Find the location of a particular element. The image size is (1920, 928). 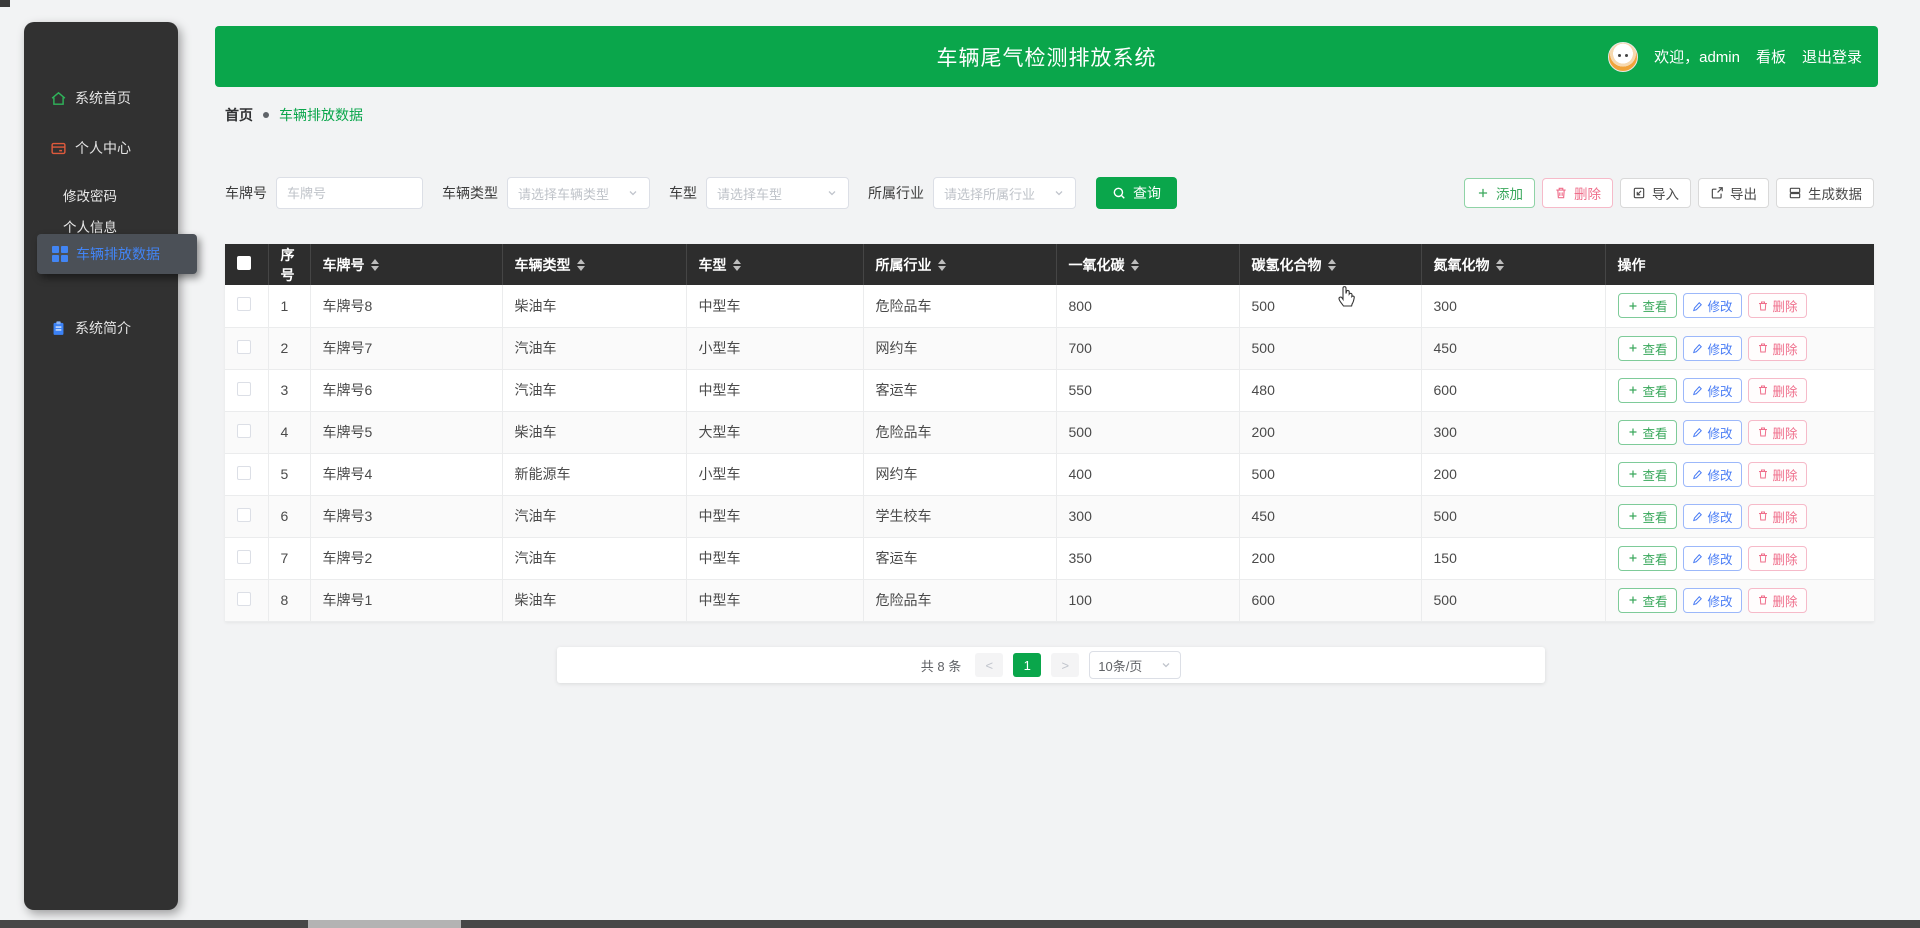

breadcrumb: 首页 车辆排放数据 is located at coordinates (294, 115).